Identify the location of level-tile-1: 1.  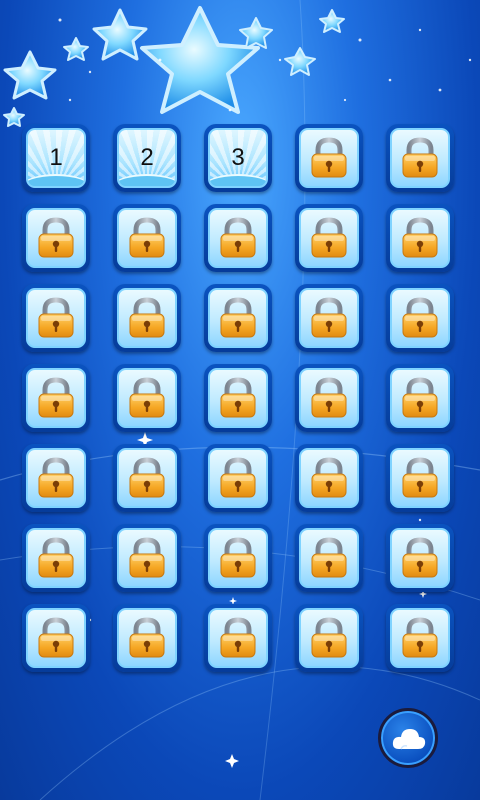
(56, 158).